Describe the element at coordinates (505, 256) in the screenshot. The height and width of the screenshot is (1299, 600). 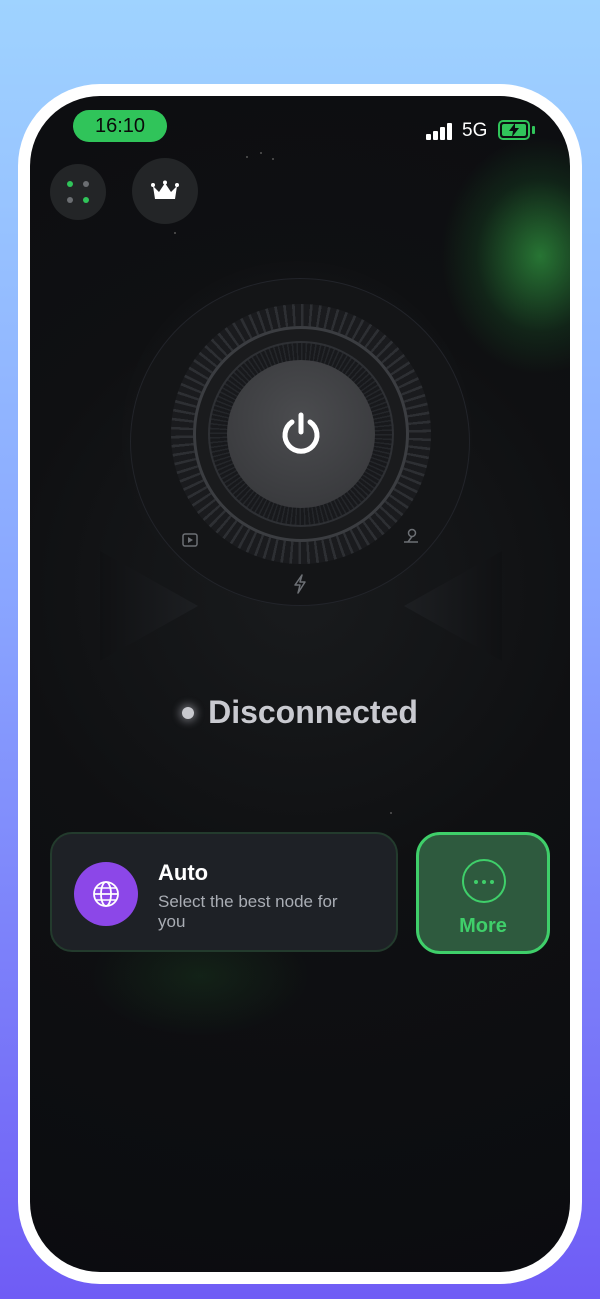
I see `decorative-green-glow` at that location.